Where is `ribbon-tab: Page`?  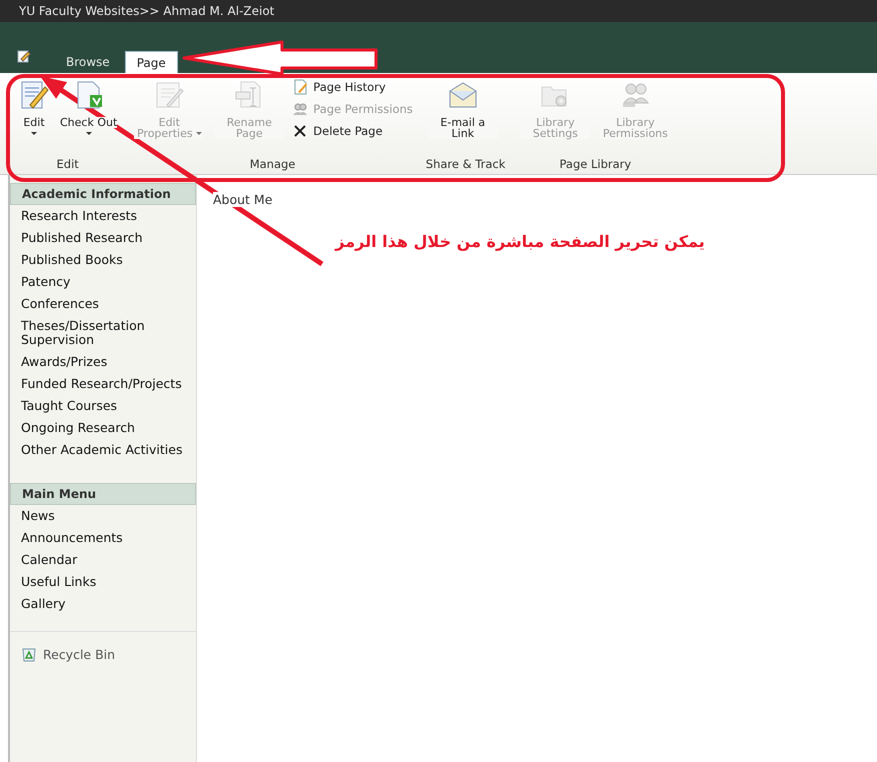
ribbon-tab: Page is located at coordinates (151, 62).